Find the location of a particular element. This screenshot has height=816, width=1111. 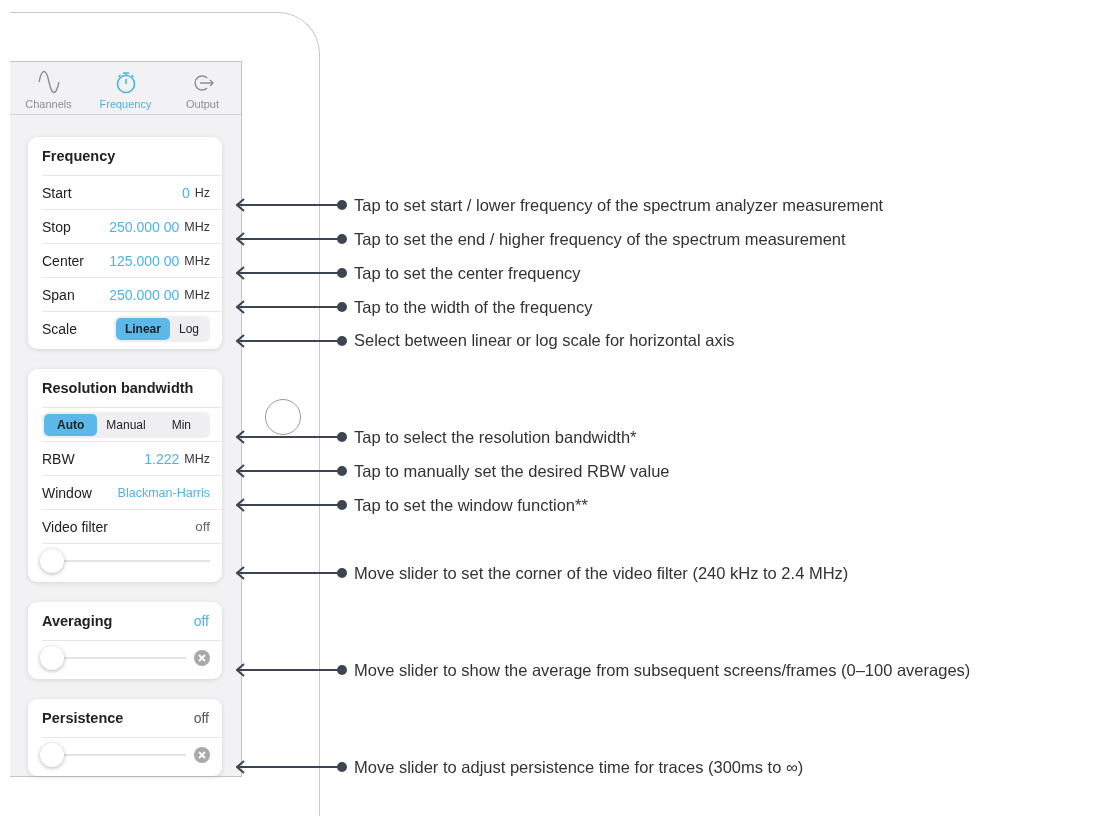

unit-label: Hz is located at coordinates (202, 192).